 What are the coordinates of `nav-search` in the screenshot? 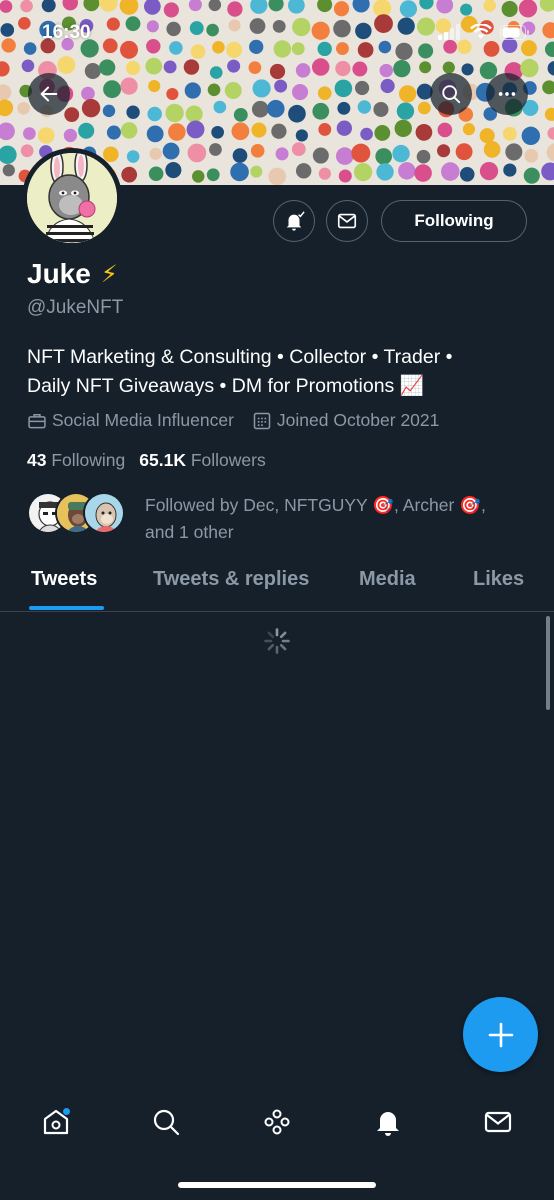 It's located at (166, 1122).